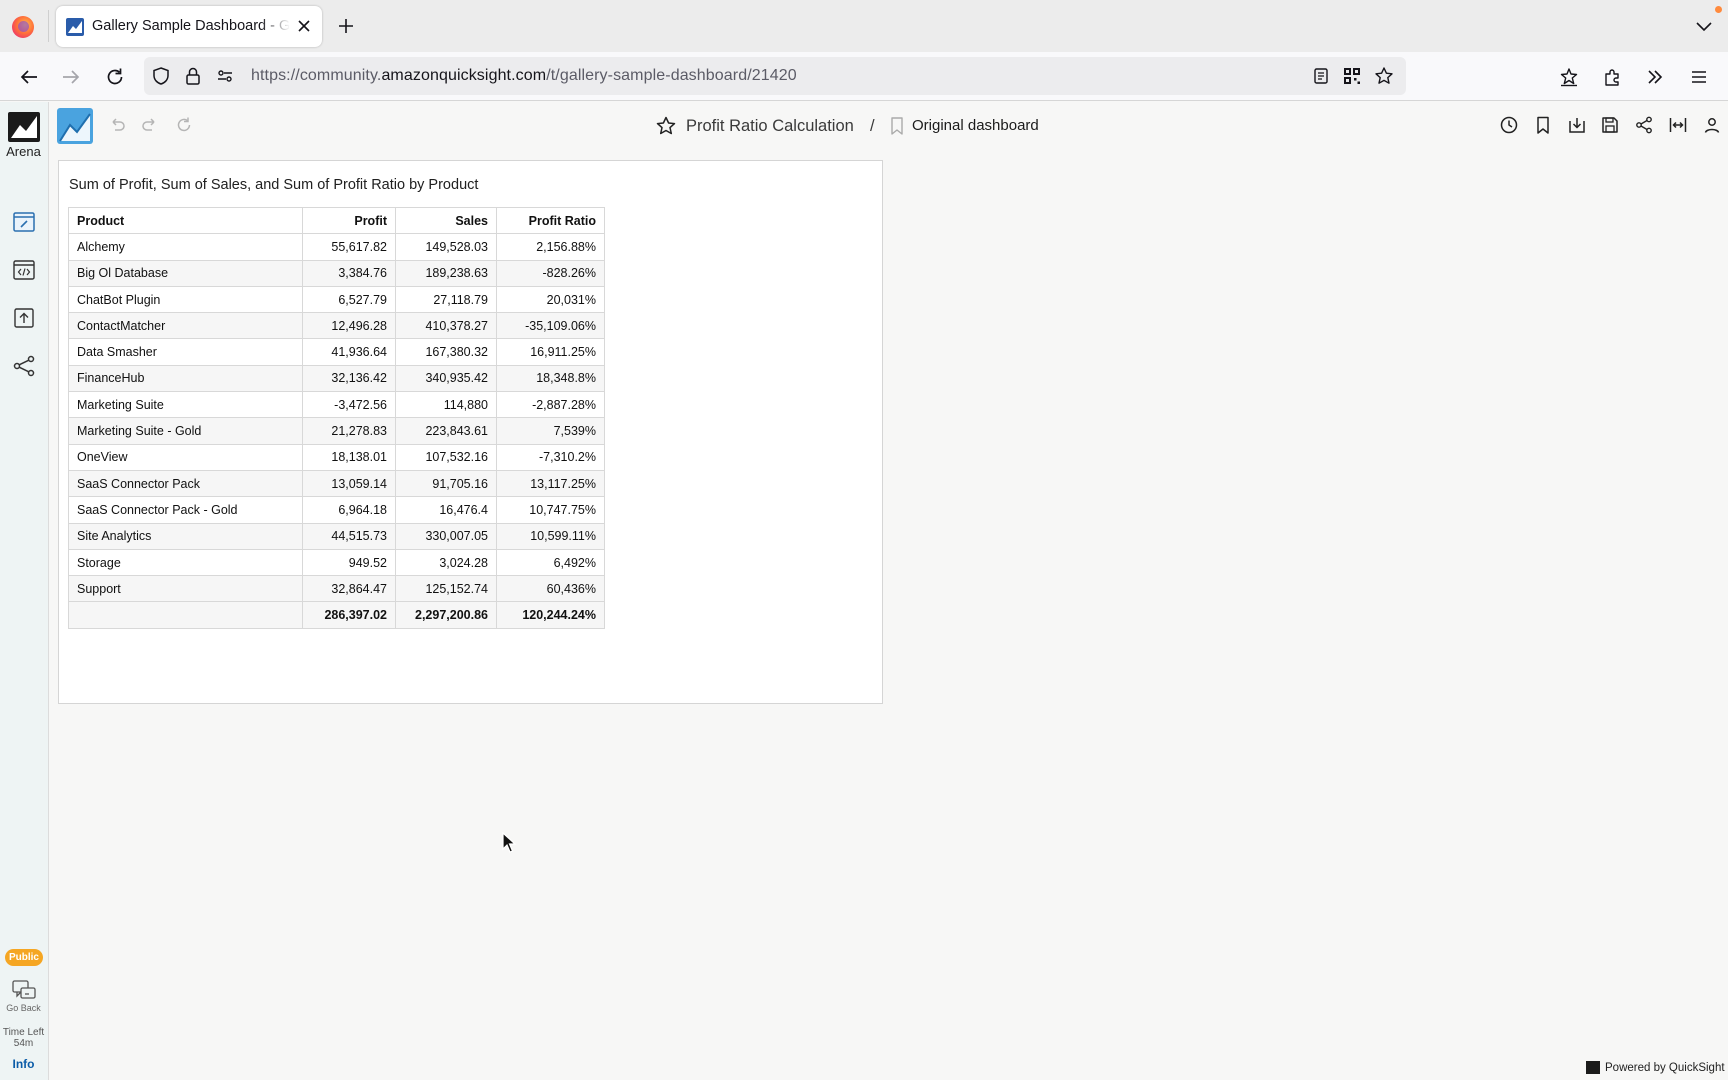 Image resolution: width=1728 pixels, height=1080 pixels. Describe the element at coordinates (24, 318) in the screenshot. I see `upload-icon` at that location.